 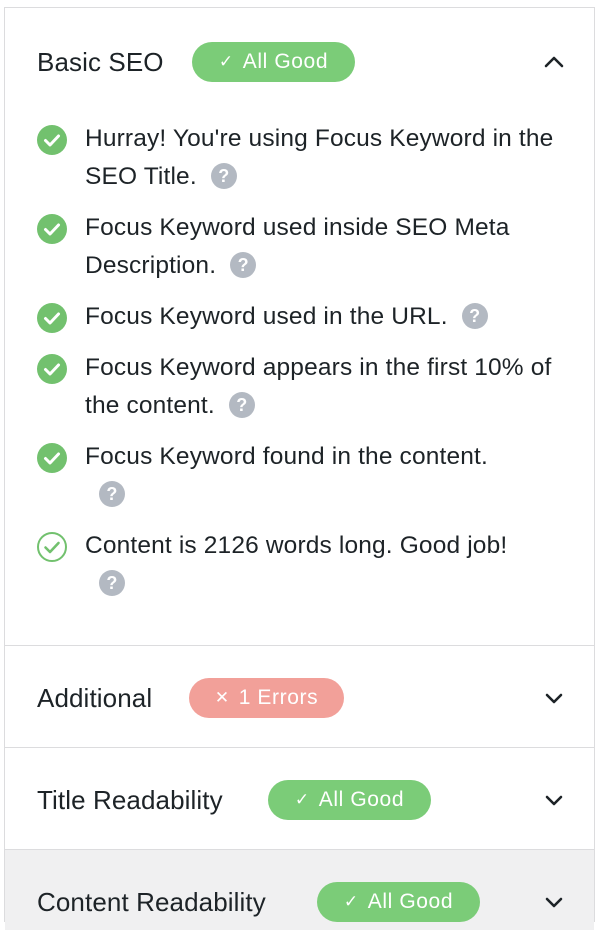 I want to click on check-circle-outline-icon, so click(x=52, y=547).